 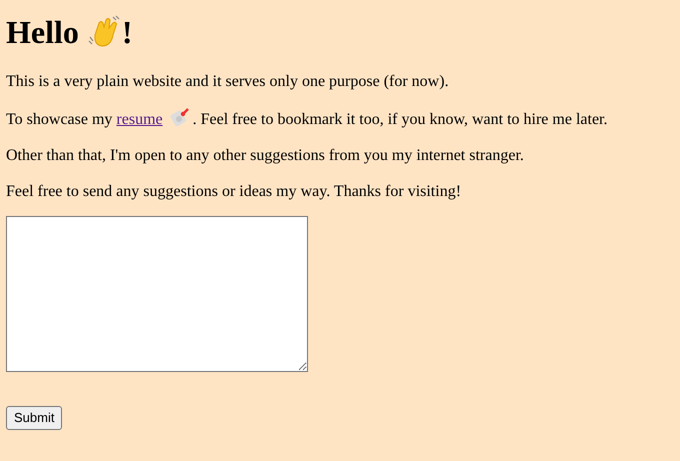 What do you see at coordinates (234, 192) in the screenshot?
I see `intro-paragraph: Feel free to send any suggestions or ideas my way. Thanks for visiting!` at bounding box center [234, 192].